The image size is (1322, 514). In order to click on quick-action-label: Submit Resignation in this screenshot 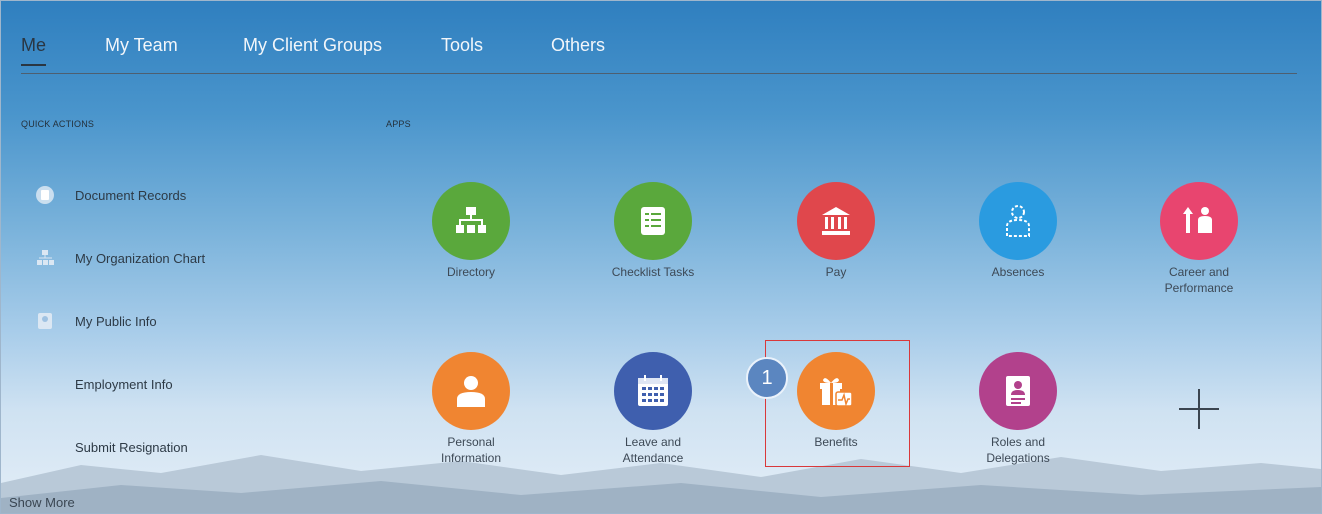, I will do `click(131, 447)`.